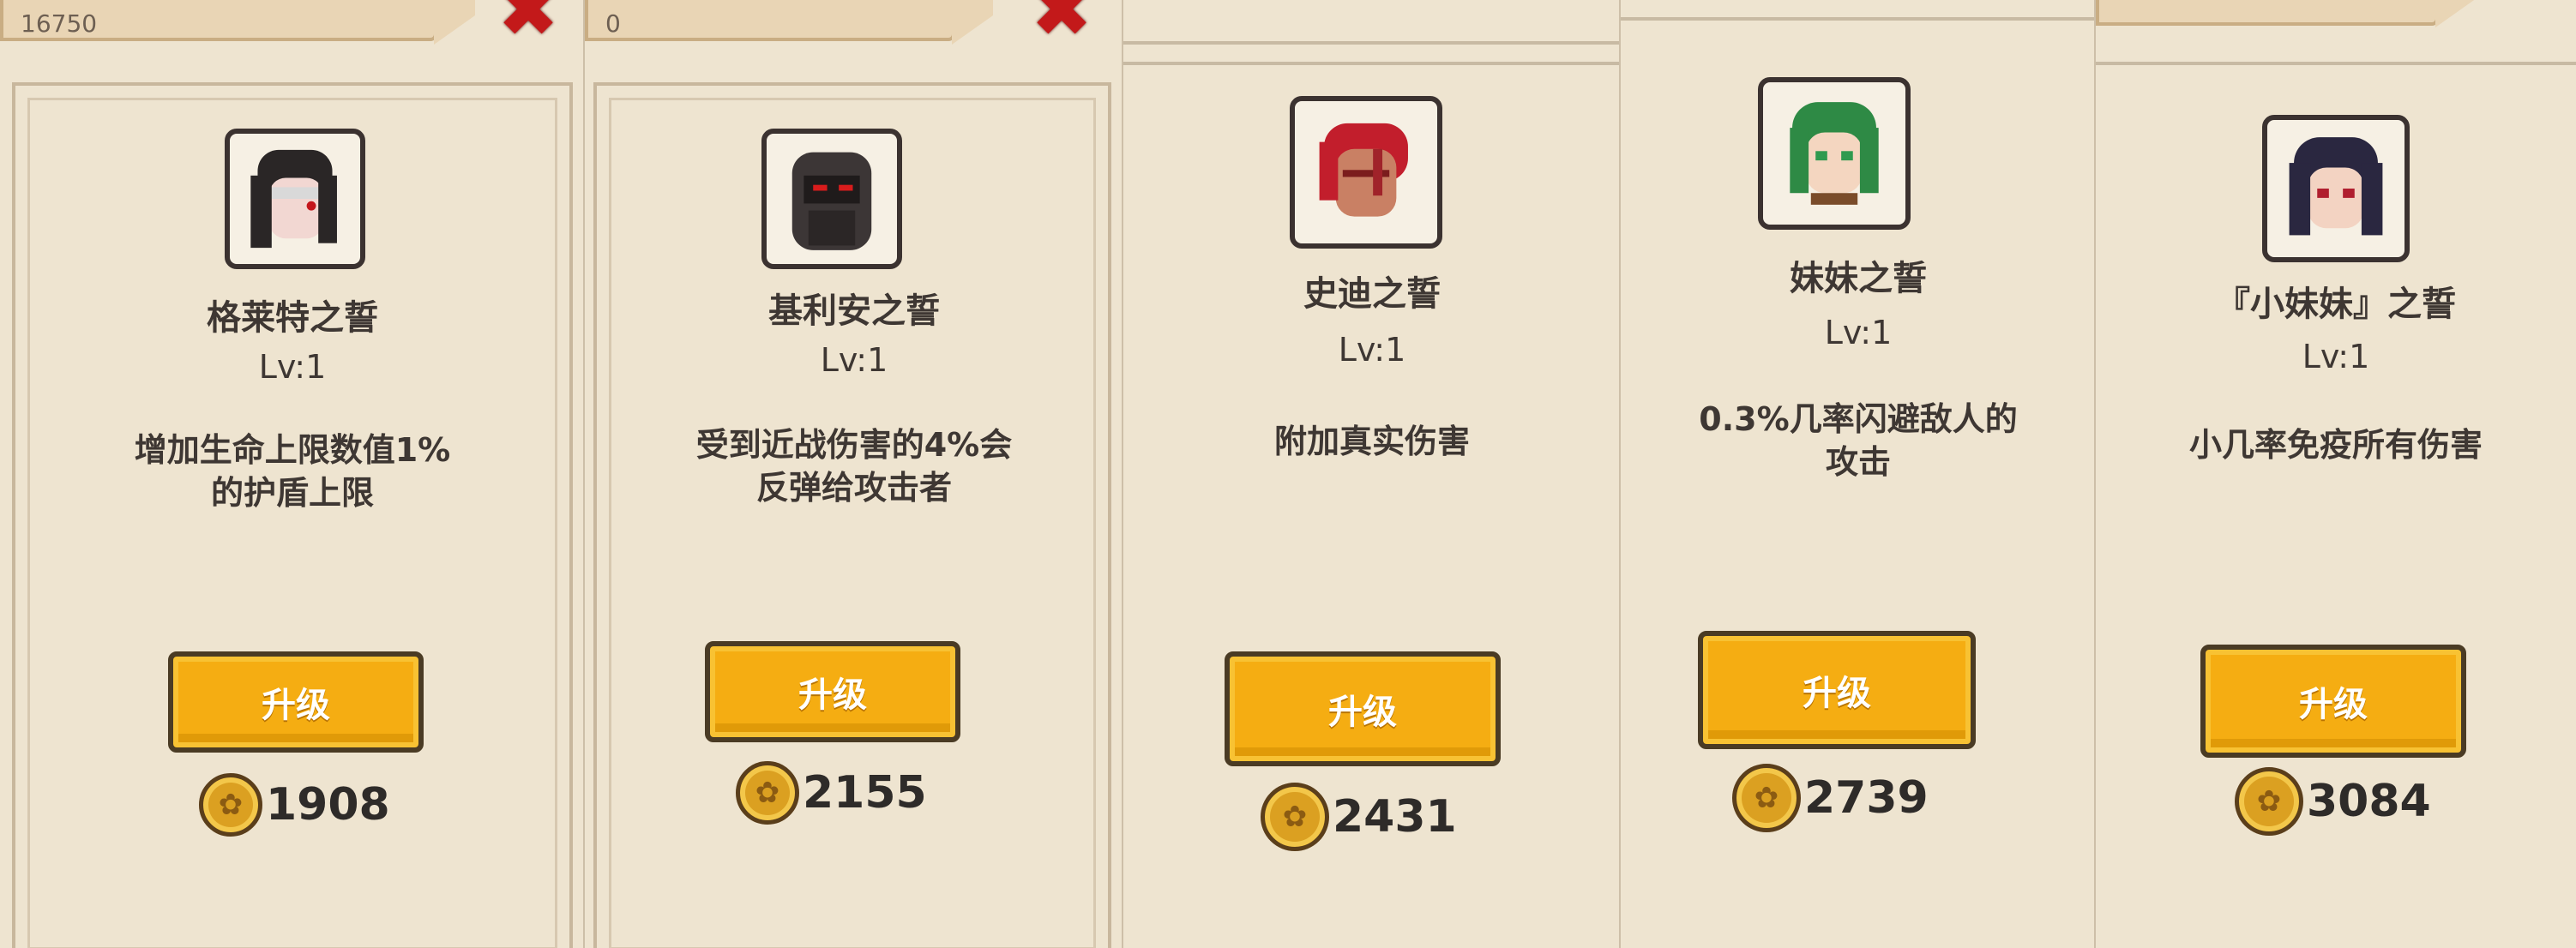 The image size is (2576, 948). Describe the element at coordinates (2286, 13) in the screenshot. I see `resource-ribbon` at that location.